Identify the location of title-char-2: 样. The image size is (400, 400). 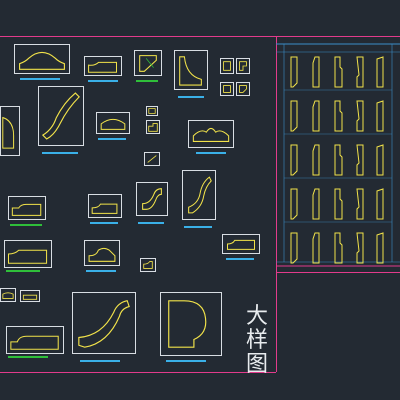
(257, 340).